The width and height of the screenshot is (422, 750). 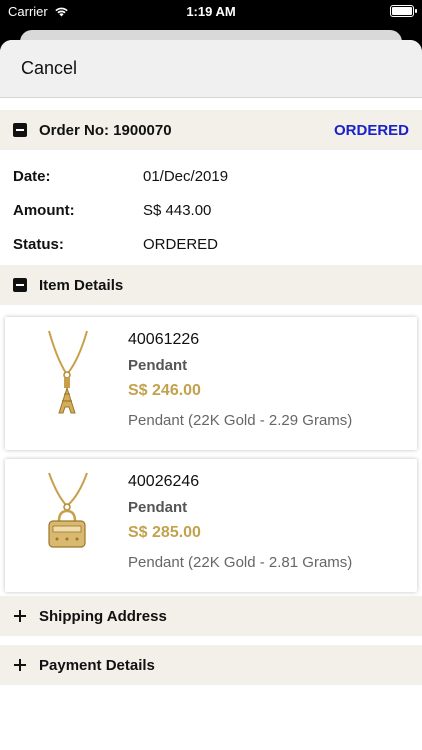 I want to click on info-row-amount: Amount: S$ 443.00, so click(x=211, y=210).